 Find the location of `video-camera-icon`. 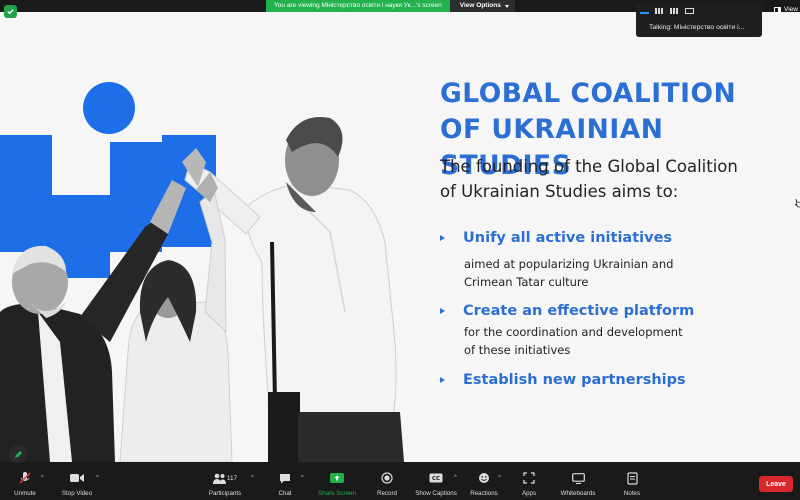

video-camera-icon is located at coordinates (77, 478).